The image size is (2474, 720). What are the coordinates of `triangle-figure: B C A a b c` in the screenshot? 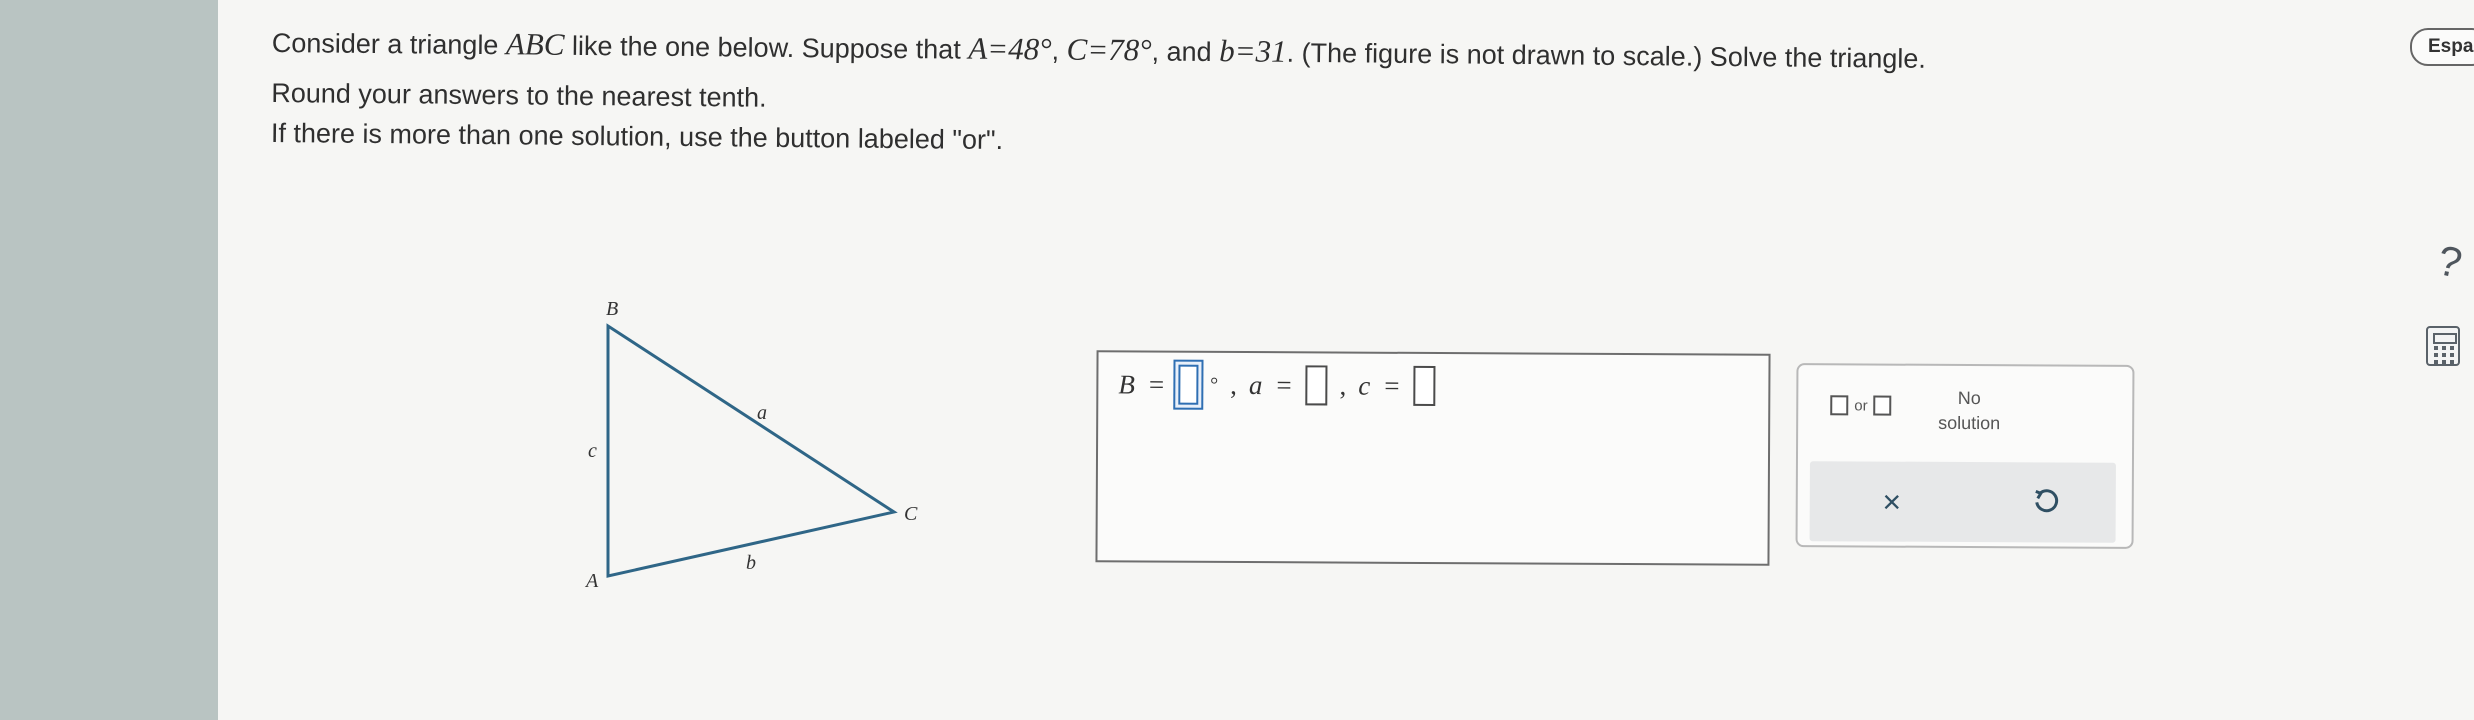 It's located at (751, 445).